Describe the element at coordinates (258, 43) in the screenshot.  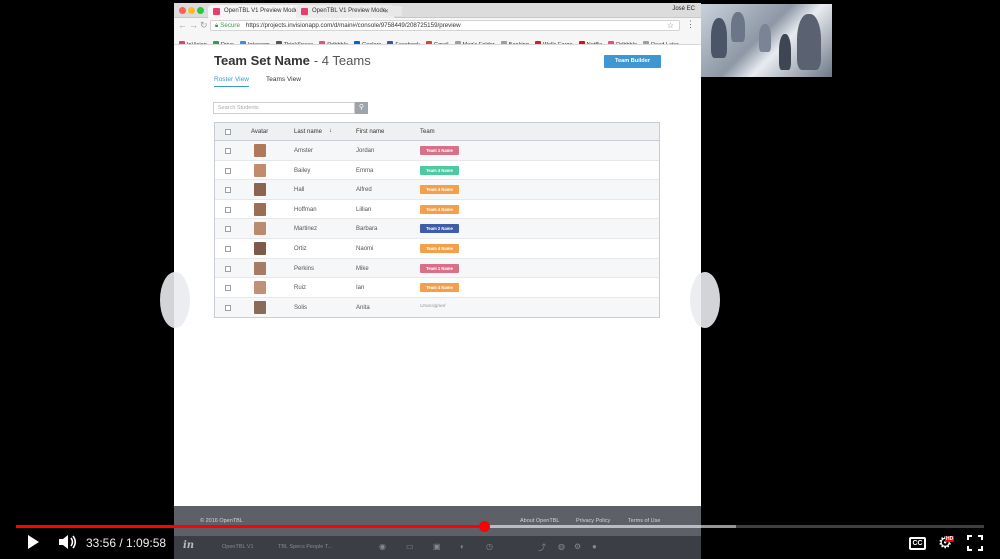
I see `bookmark-label: Intercom` at that location.